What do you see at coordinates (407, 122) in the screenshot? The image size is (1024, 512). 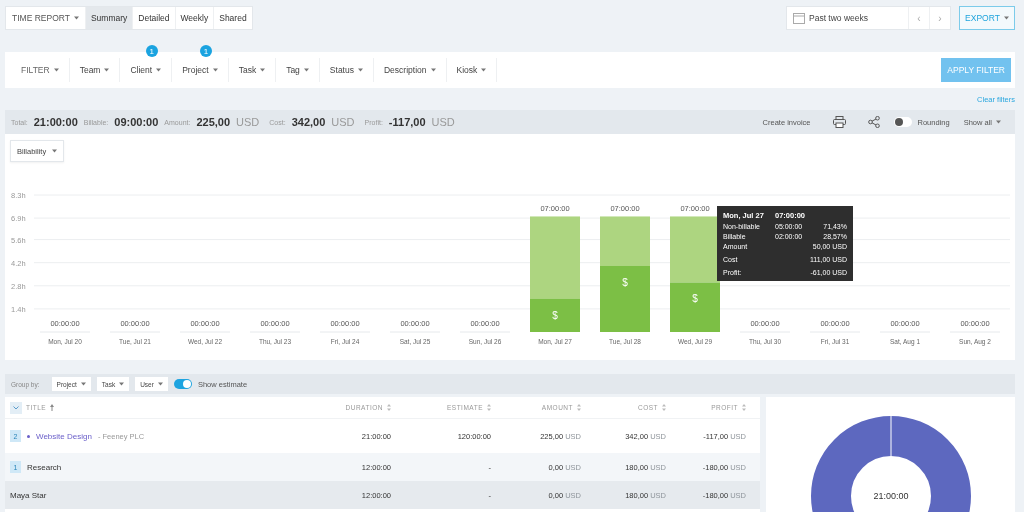 I see `total-value: -117,00` at bounding box center [407, 122].